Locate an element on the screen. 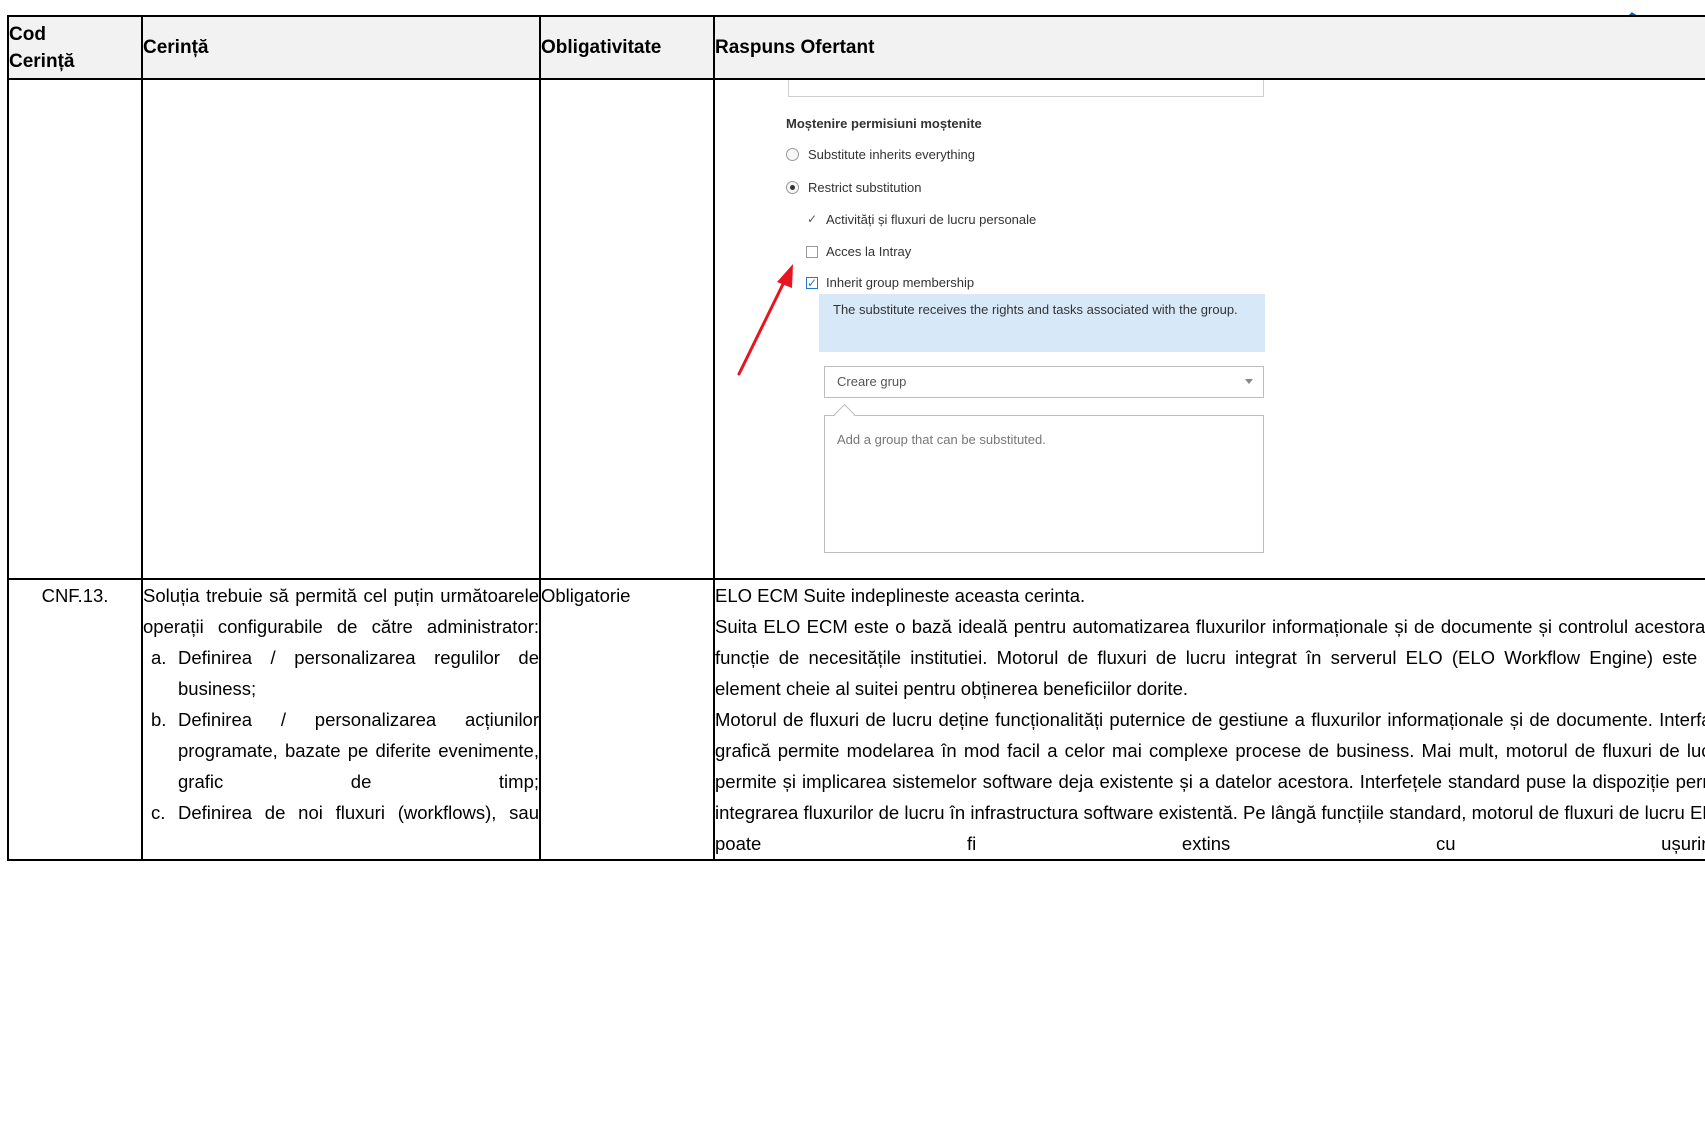 Image resolution: width=1705 pixels, height=1121 pixels. option-inherit-everything: Substitute inherits everything is located at coordinates (880, 154).